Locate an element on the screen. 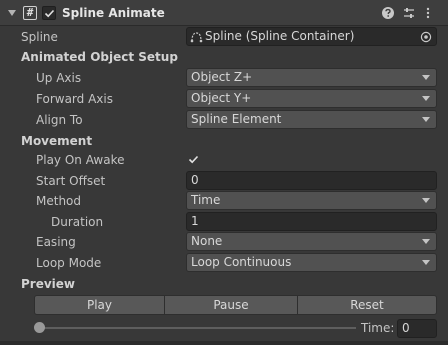  foldout-arrow-icon is located at coordinates (12, 13).